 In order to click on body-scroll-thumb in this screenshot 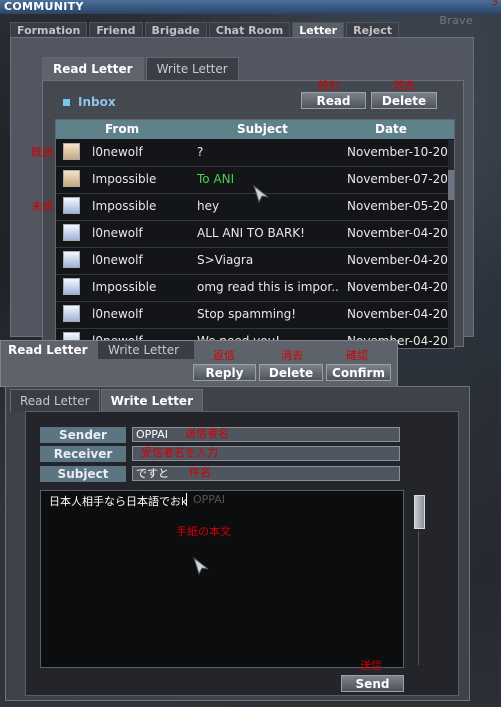, I will do `click(419, 512)`.